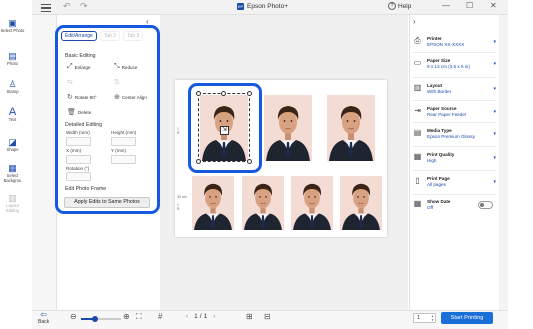  Describe the element at coordinates (12, 112) in the screenshot. I see `text-icon: A` at that location.